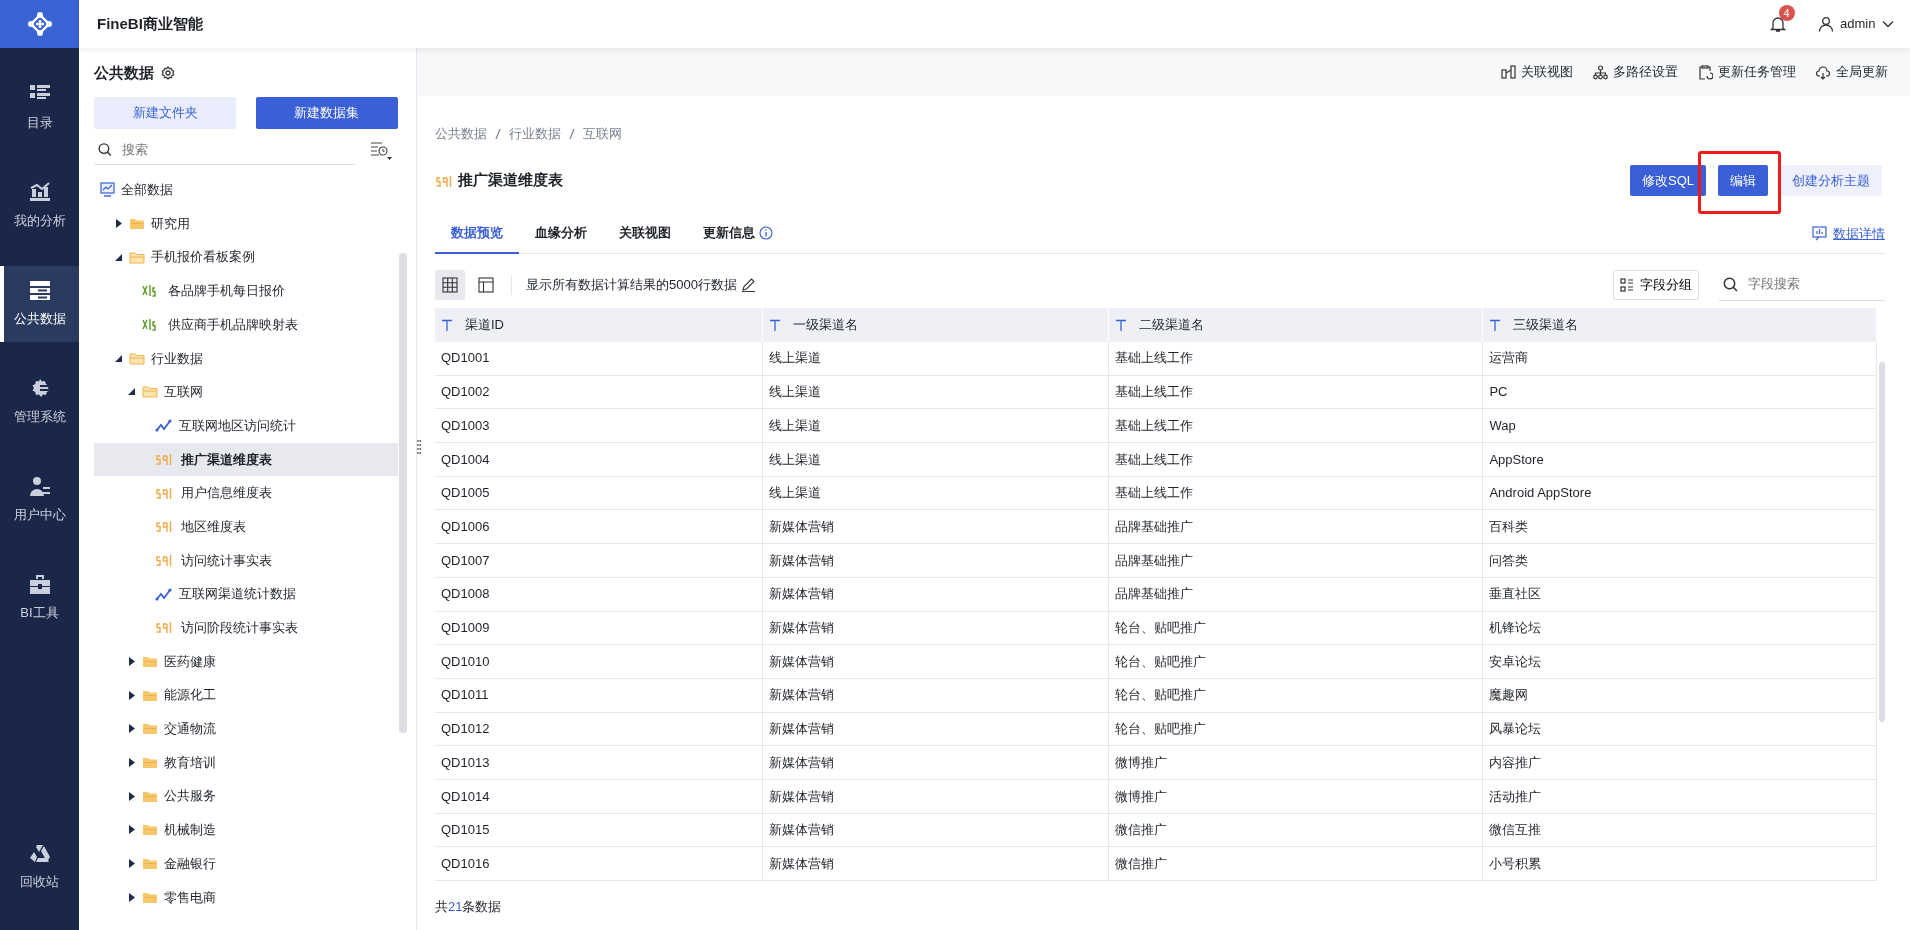  What do you see at coordinates (39, 500) in the screenshot?
I see `sidebar-item: 用户中心` at bounding box center [39, 500].